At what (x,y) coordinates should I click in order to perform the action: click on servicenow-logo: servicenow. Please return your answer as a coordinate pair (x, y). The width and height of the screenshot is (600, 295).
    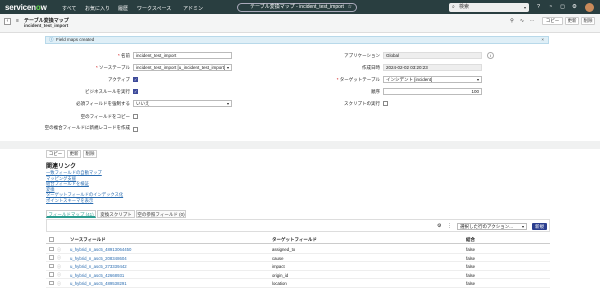
    Looking at the image, I should click on (26, 7).